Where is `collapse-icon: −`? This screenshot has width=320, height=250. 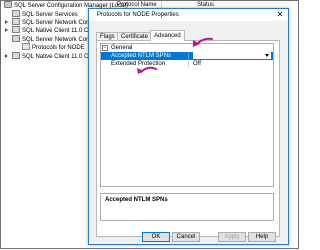
collapse-icon: − is located at coordinates (105, 48).